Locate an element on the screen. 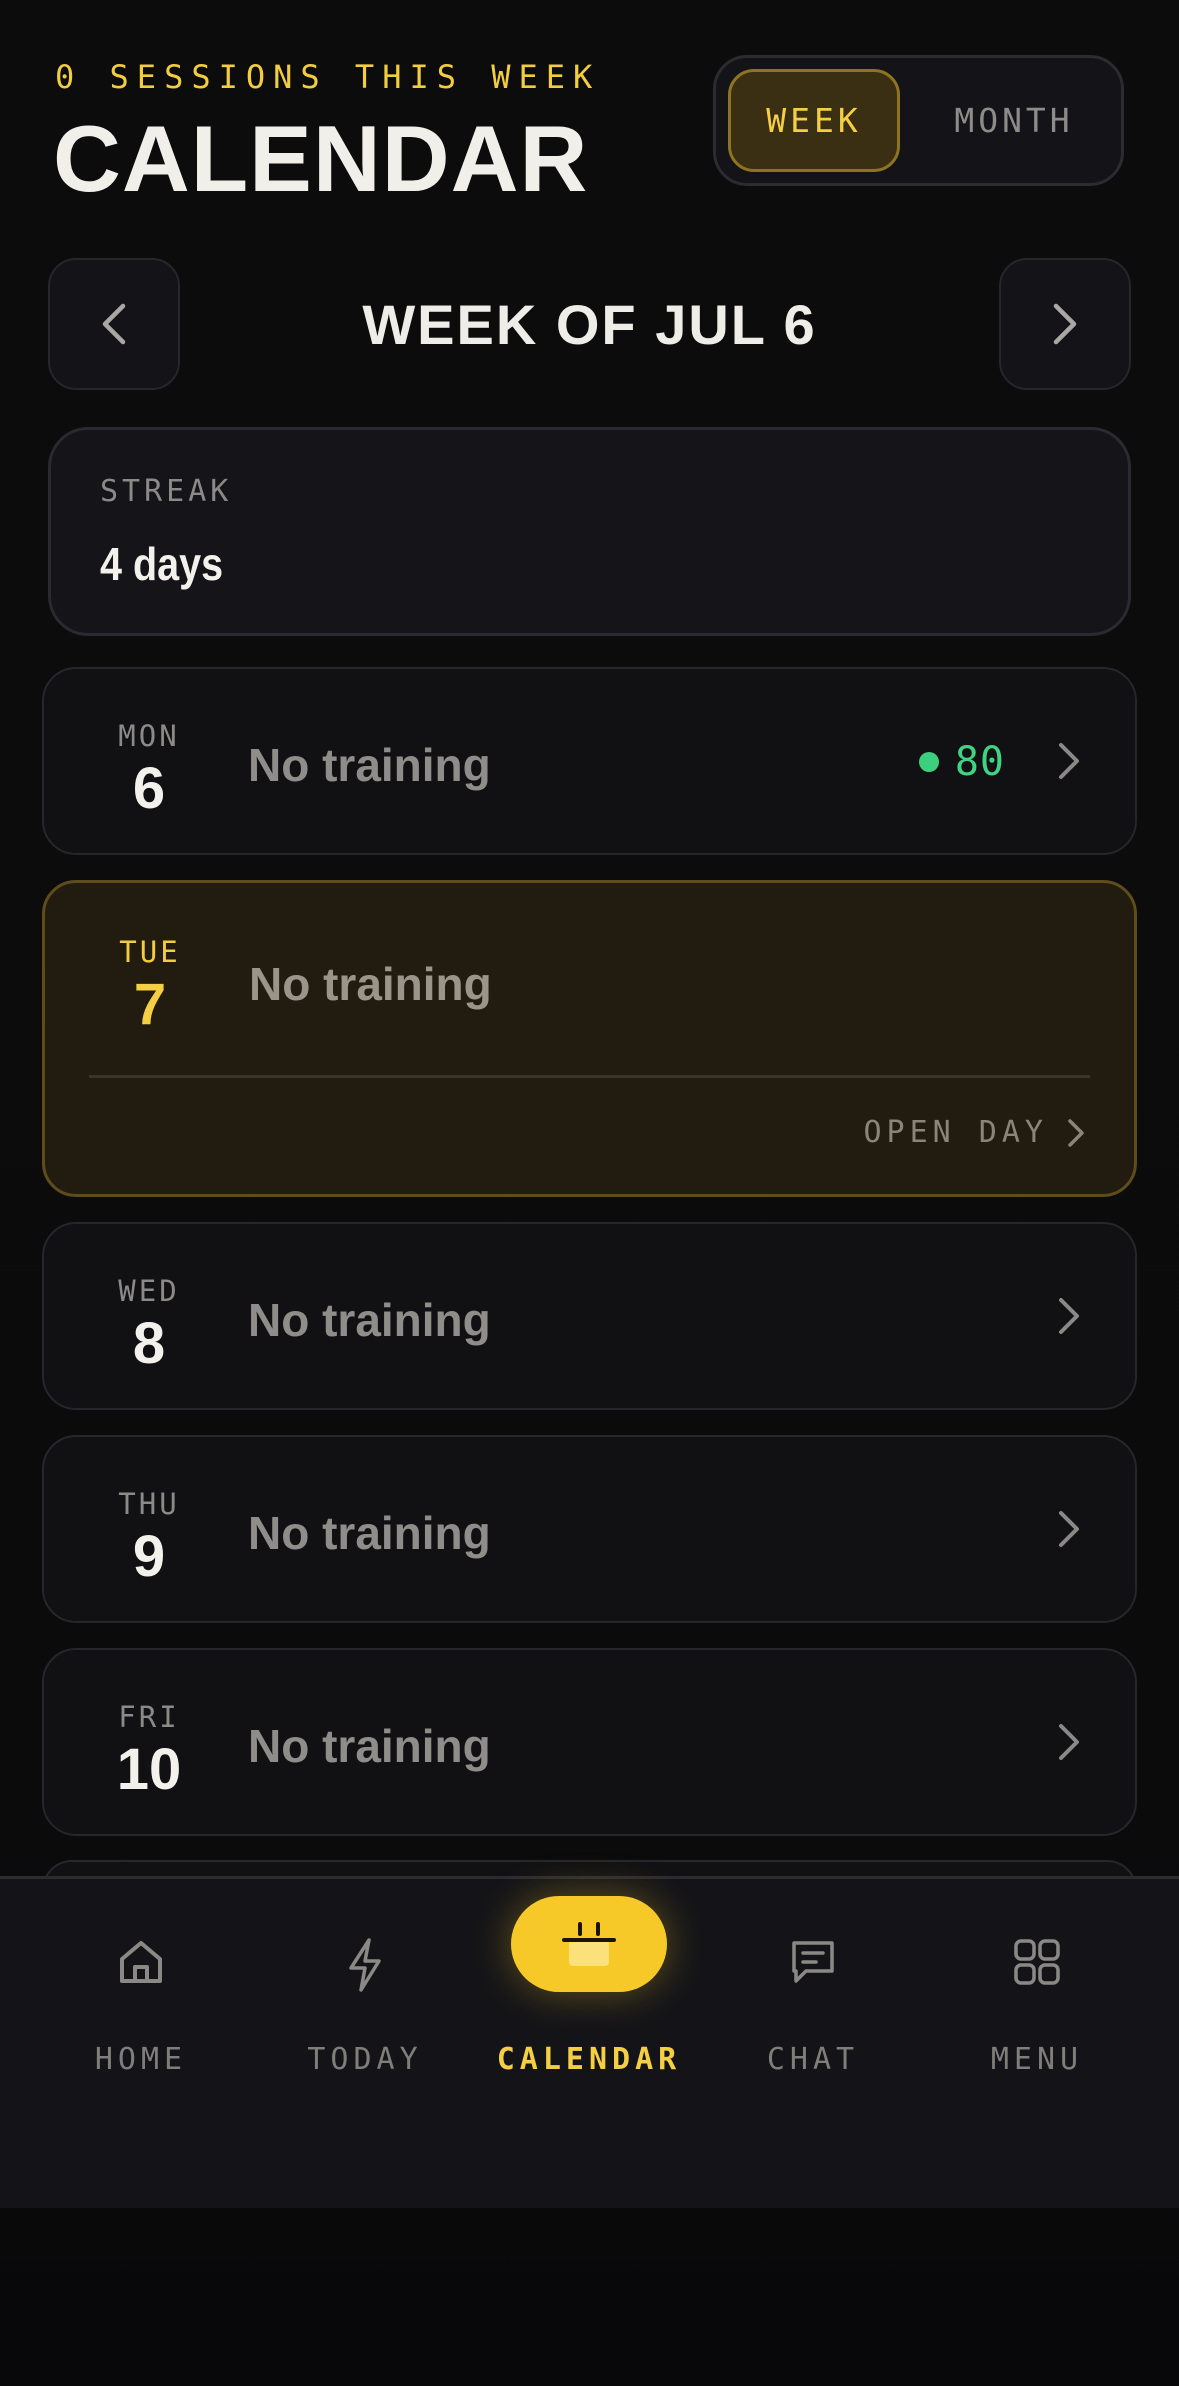 The image size is (1179, 2386). tab-menu: MENU is located at coordinates (1037, 1989).